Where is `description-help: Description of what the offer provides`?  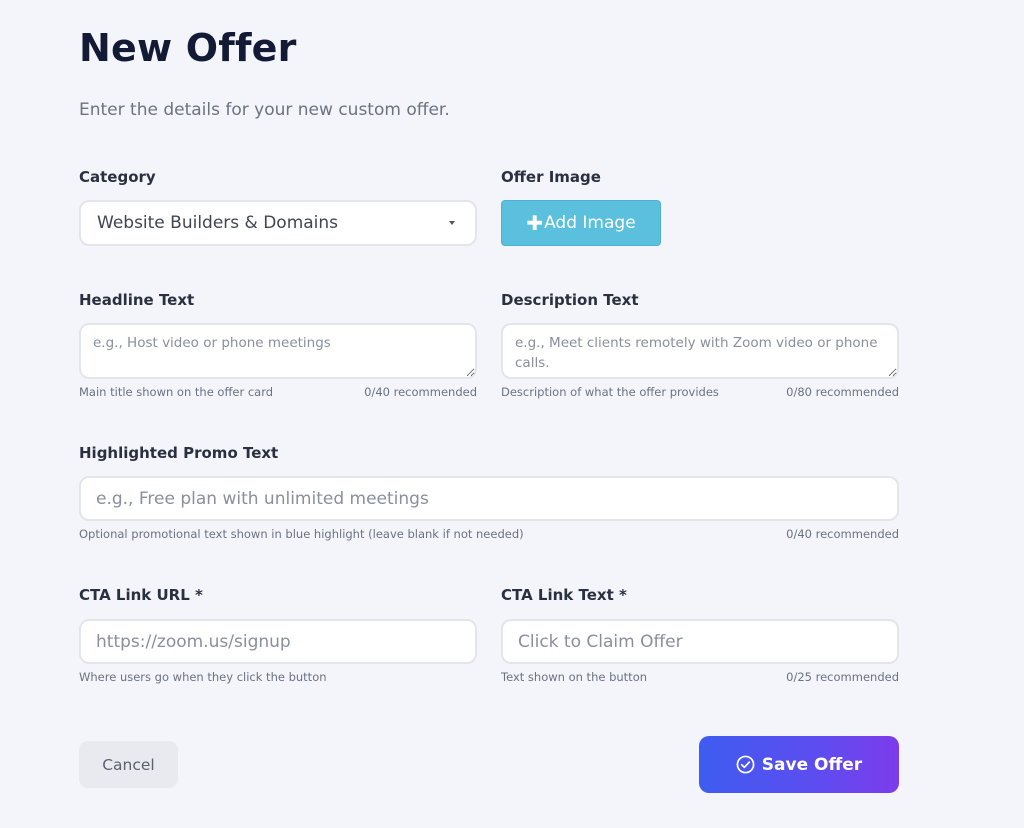
description-help: Description of what the offer provides is located at coordinates (610, 392).